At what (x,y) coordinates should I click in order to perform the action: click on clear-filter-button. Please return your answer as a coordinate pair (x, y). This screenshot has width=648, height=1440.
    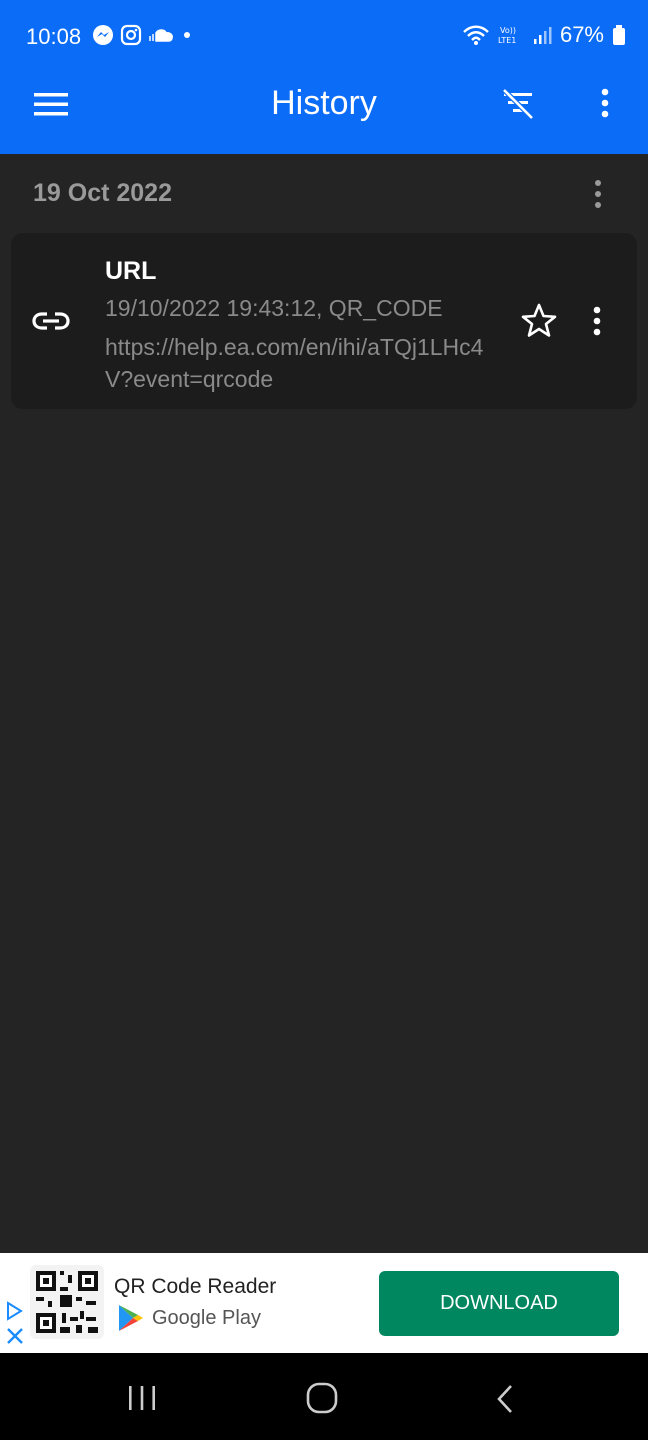
    Looking at the image, I should click on (518, 104).